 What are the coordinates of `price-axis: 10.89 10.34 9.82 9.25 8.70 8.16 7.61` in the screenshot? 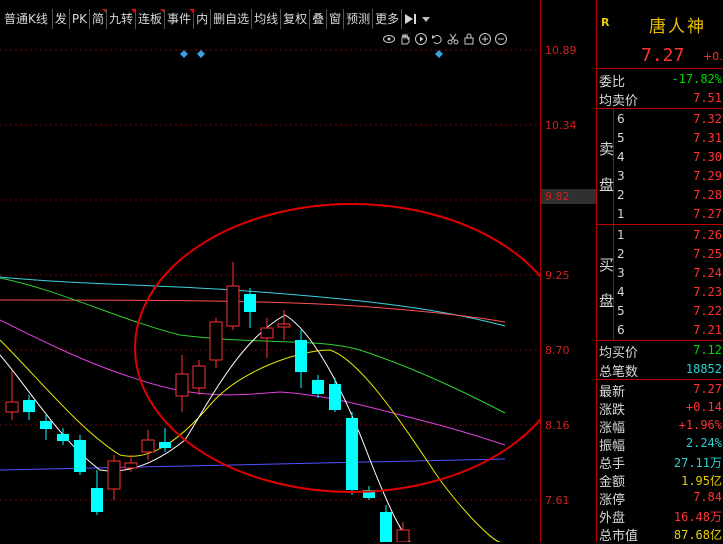 It's located at (568, 271).